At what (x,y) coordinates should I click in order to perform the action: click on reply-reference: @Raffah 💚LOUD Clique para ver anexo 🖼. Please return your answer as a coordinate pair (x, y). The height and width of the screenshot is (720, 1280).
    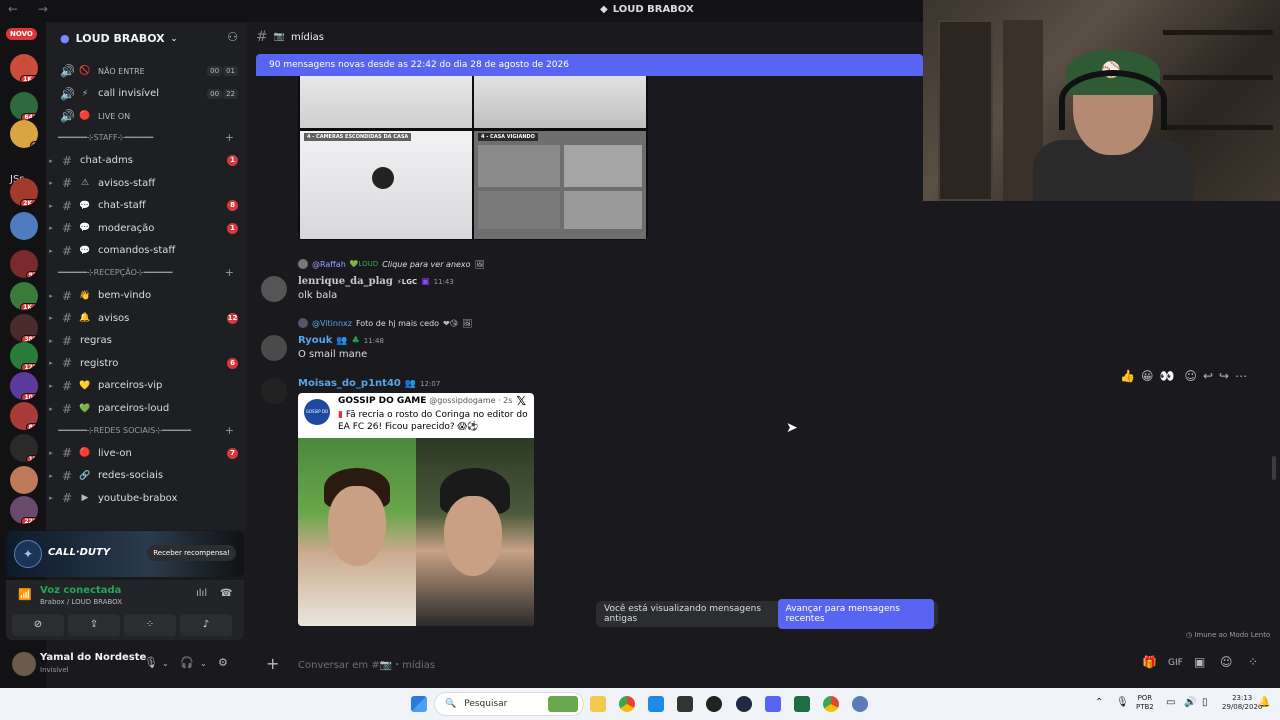
    Looking at the image, I should click on (391, 264).